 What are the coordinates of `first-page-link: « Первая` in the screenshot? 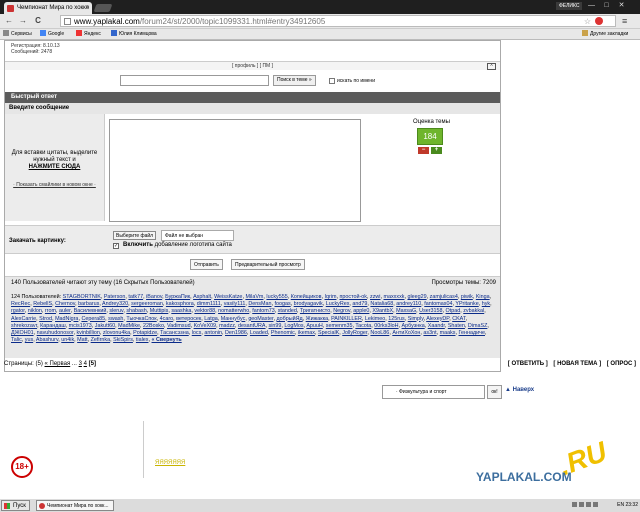 It's located at (58, 364).